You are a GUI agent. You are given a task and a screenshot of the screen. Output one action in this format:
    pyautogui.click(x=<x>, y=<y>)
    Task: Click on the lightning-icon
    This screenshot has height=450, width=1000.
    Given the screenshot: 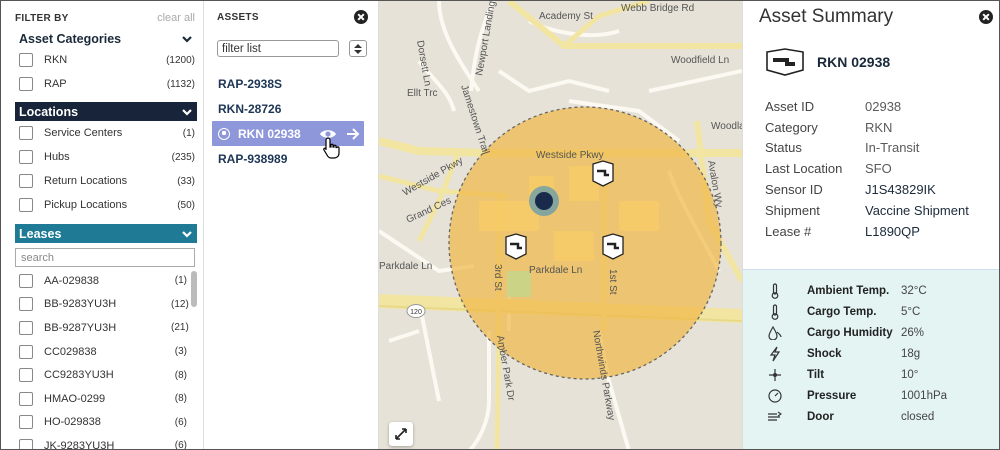 What is the action you would take?
    pyautogui.click(x=775, y=354)
    